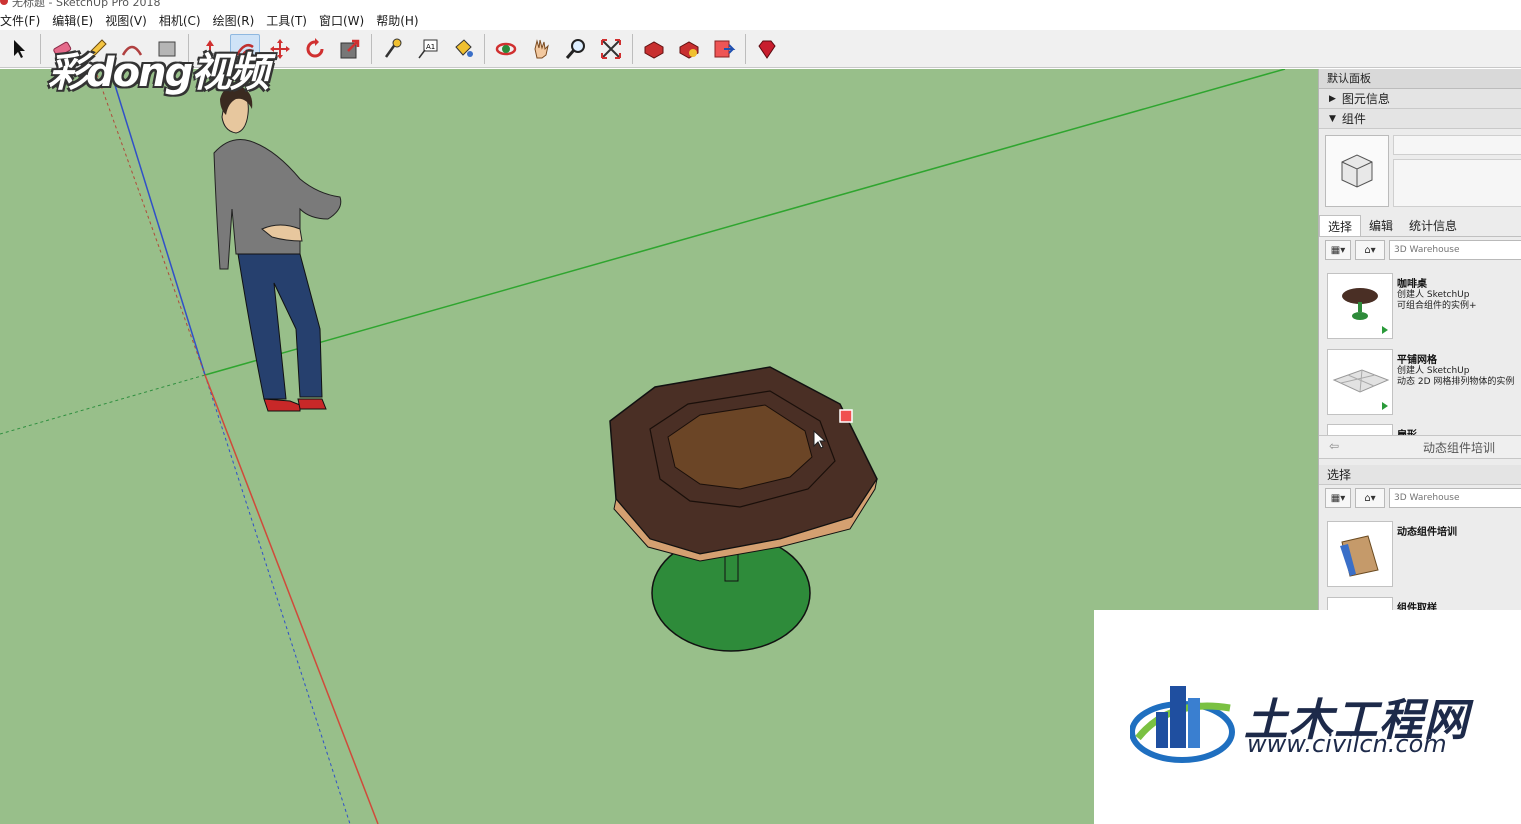 The image size is (1521, 824). What do you see at coordinates (1332, 118) in the screenshot?
I see `collapse-icon: ▼` at bounding box center [1332, 118].